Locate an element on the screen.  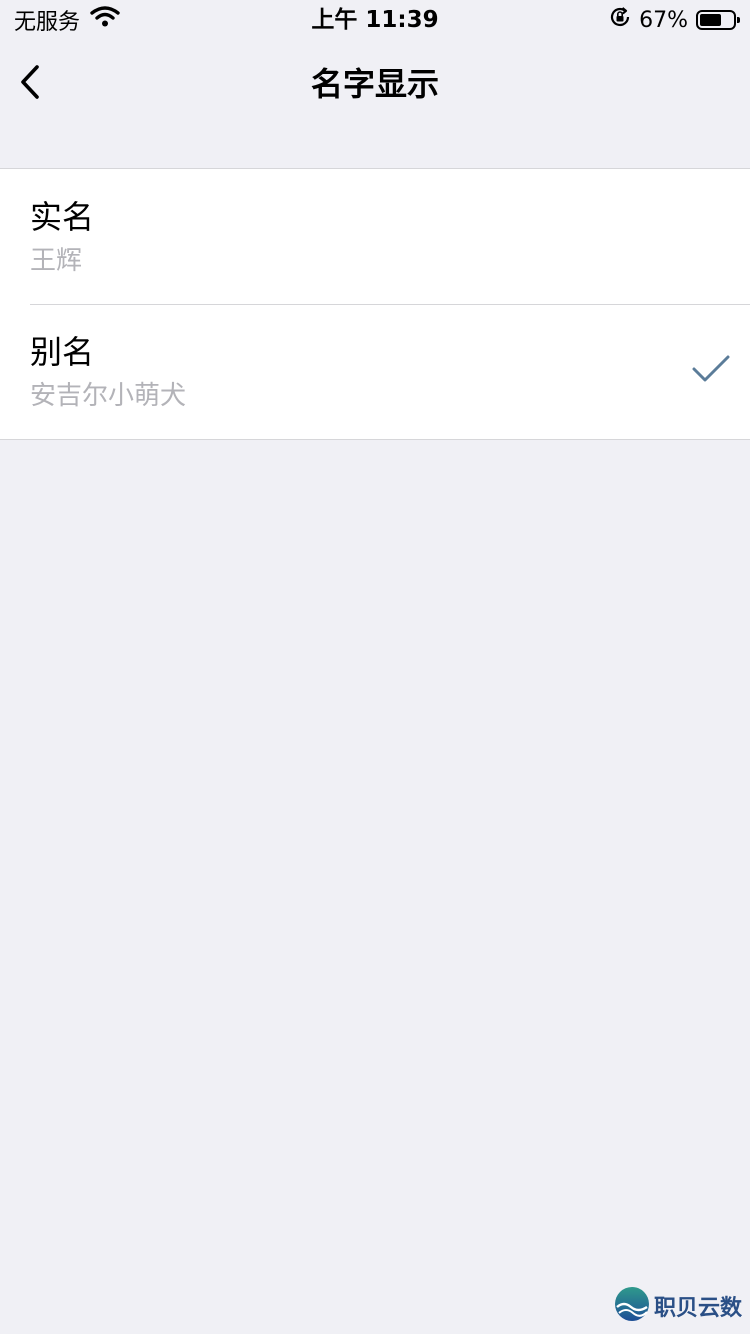
battery-percent: 67% is located at coordinates (663, 20).